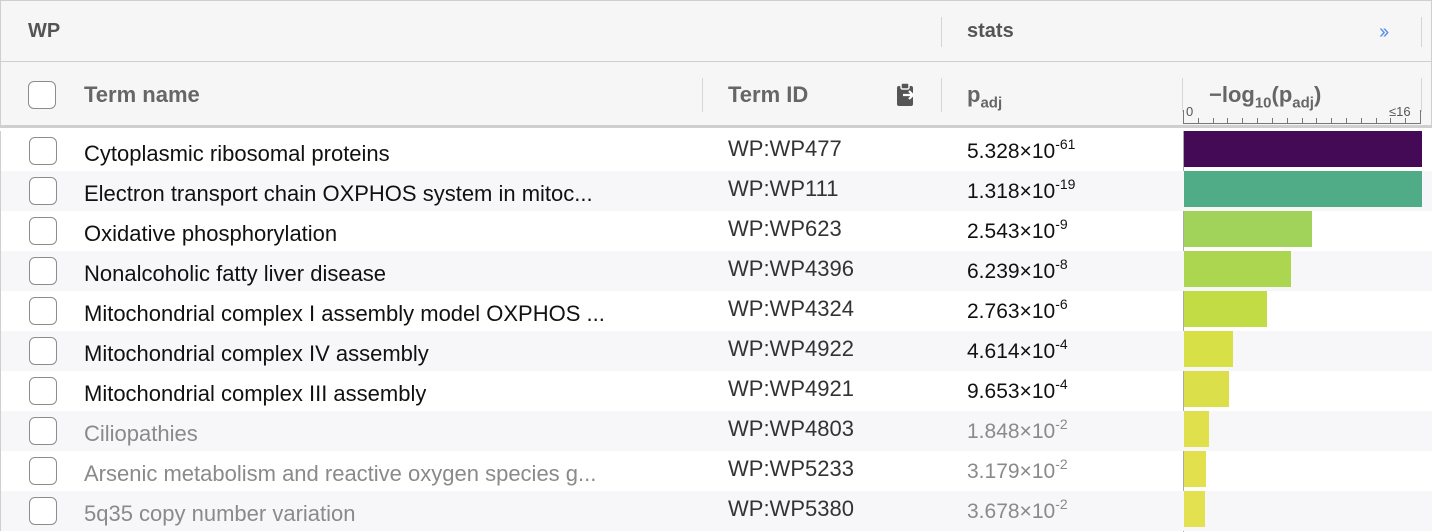 Image resolution: width=1432 pixels, height=532 pixels. What do you see at coordinates (1017, 310) in the screenshot?
I see `padj-cell: 2.763×10-6` at bounding box center [1017, 310].